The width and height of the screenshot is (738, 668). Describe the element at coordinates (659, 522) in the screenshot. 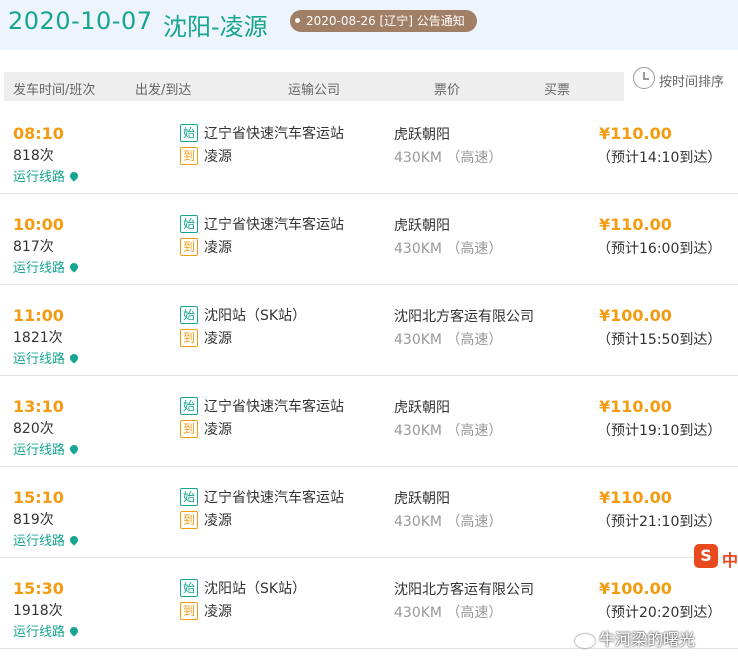

I see `estimated-arrival: （预计21:10到达）` at that location.